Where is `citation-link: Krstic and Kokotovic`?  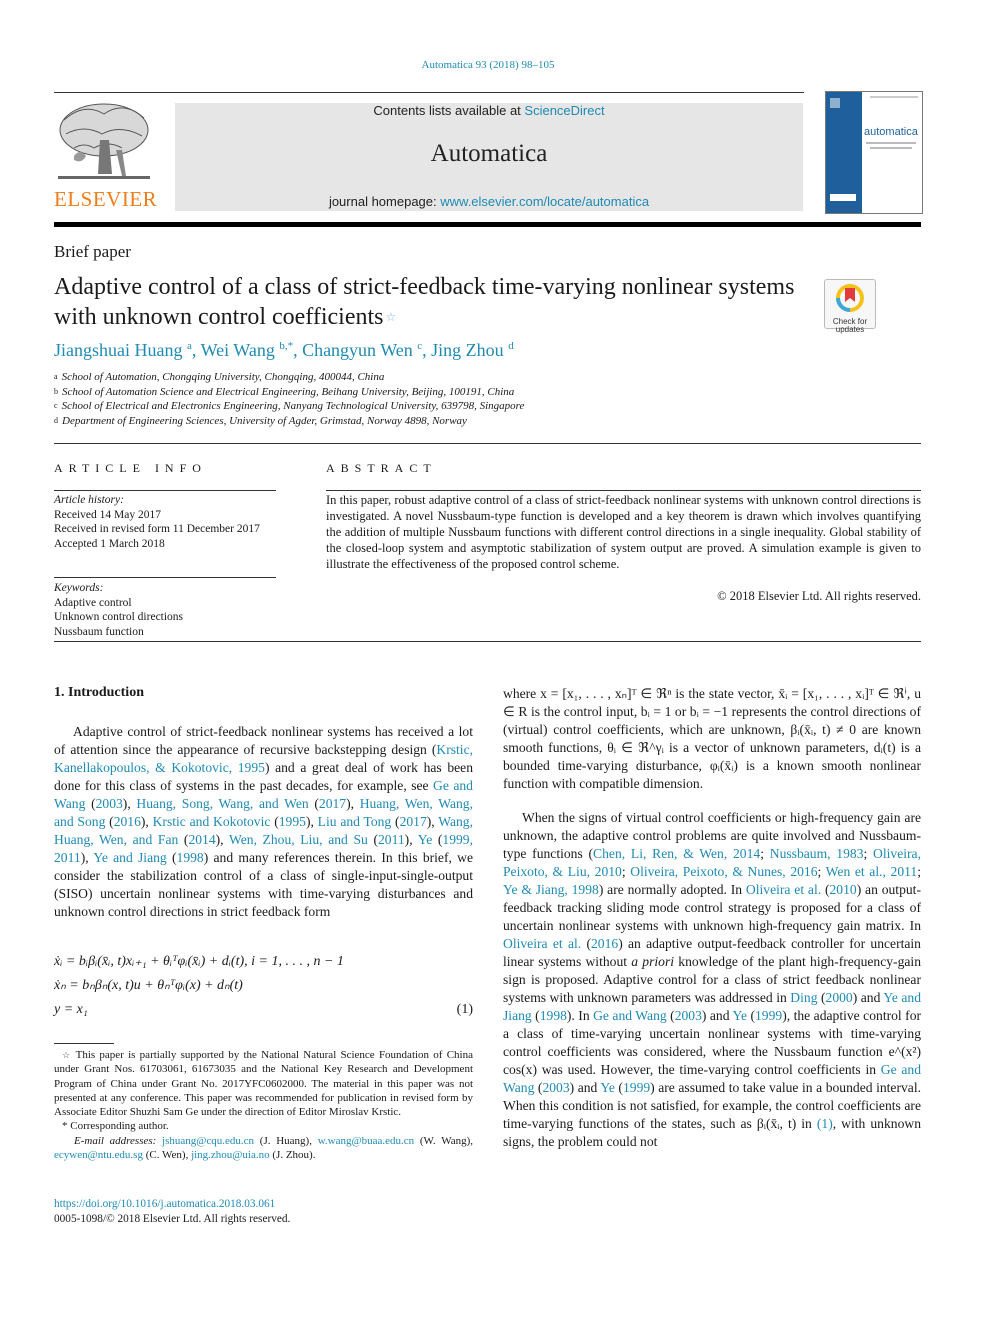 citation-link: Krstic and Kokotovic is located at coordinates (212, 821).